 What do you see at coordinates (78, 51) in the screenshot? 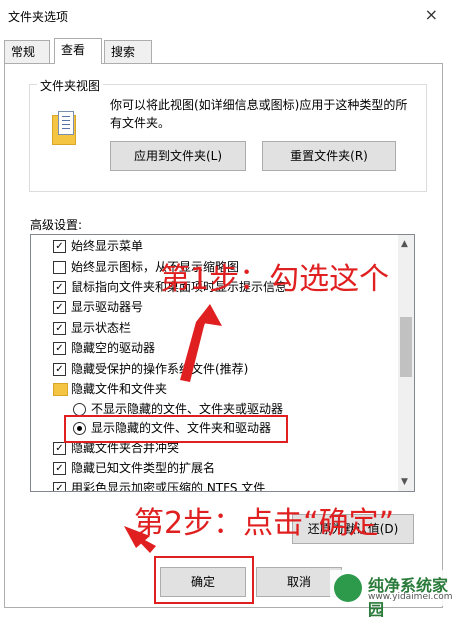
I see `tab-view: 查看` at bounding box center [78, 51].